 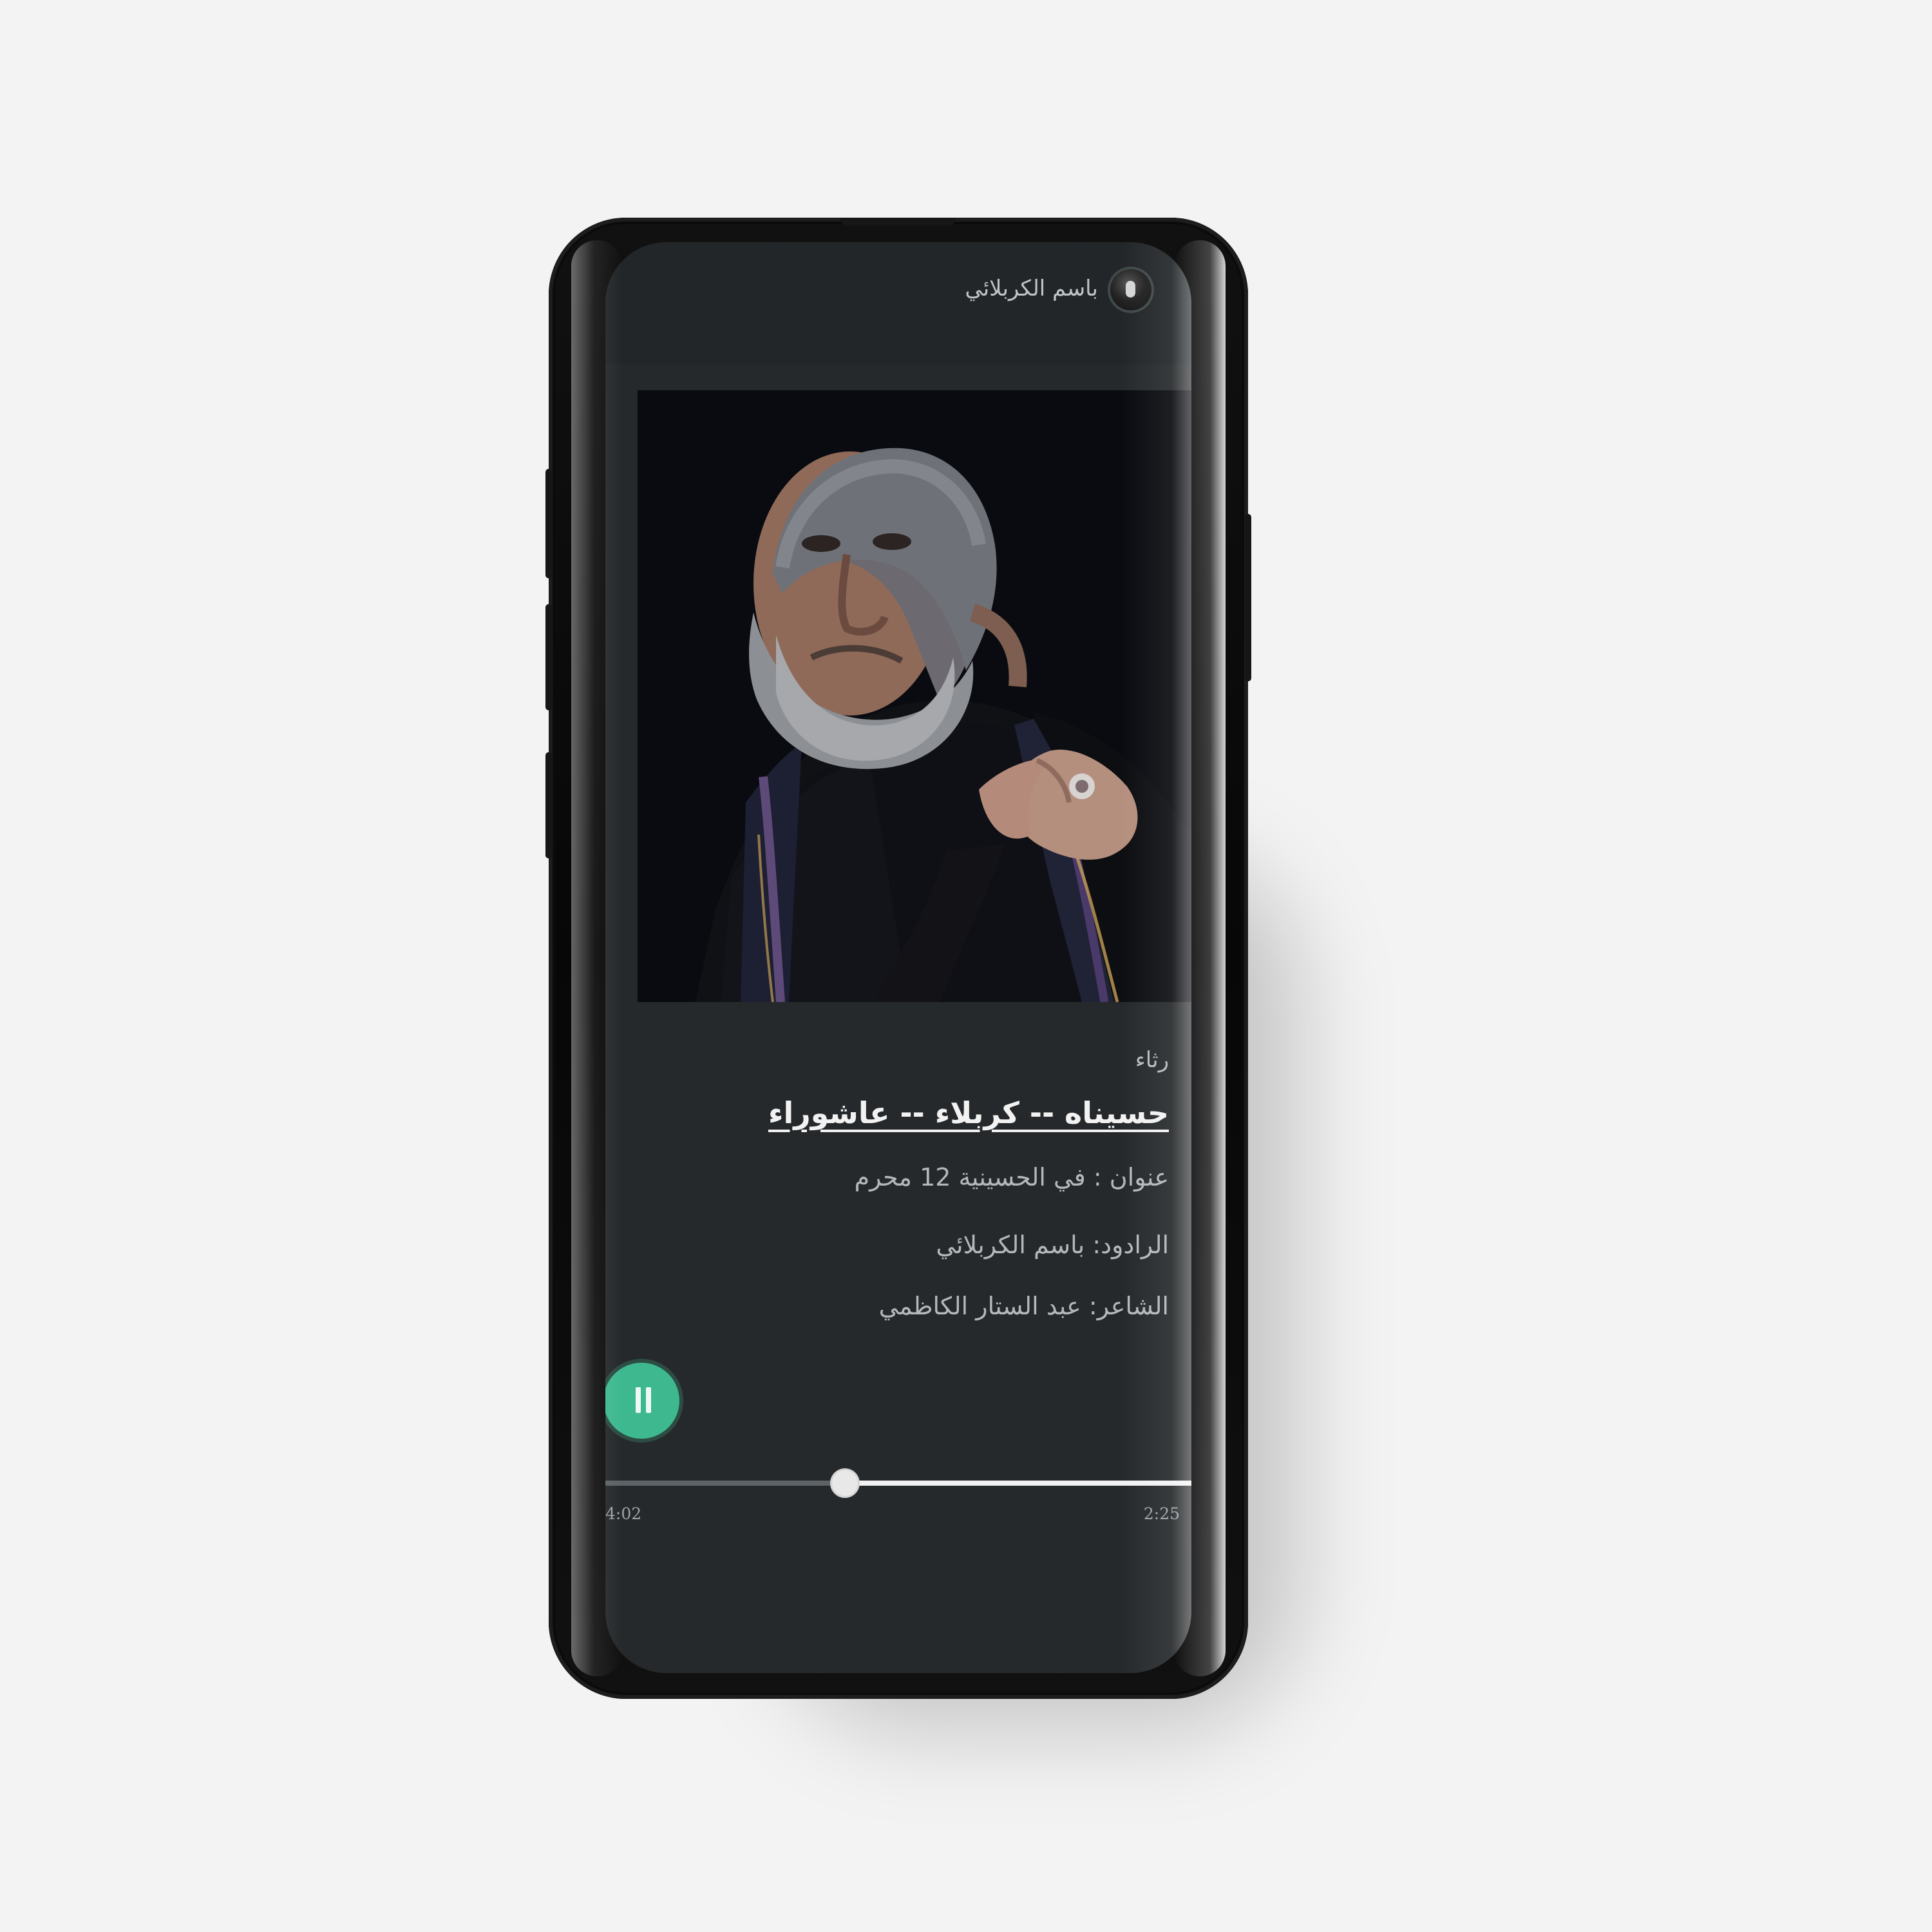 What do you see at coordinates (1152, 1060) in the screenshot?
I see `track-category: رثاء` at bounding box center [1152, 1060].